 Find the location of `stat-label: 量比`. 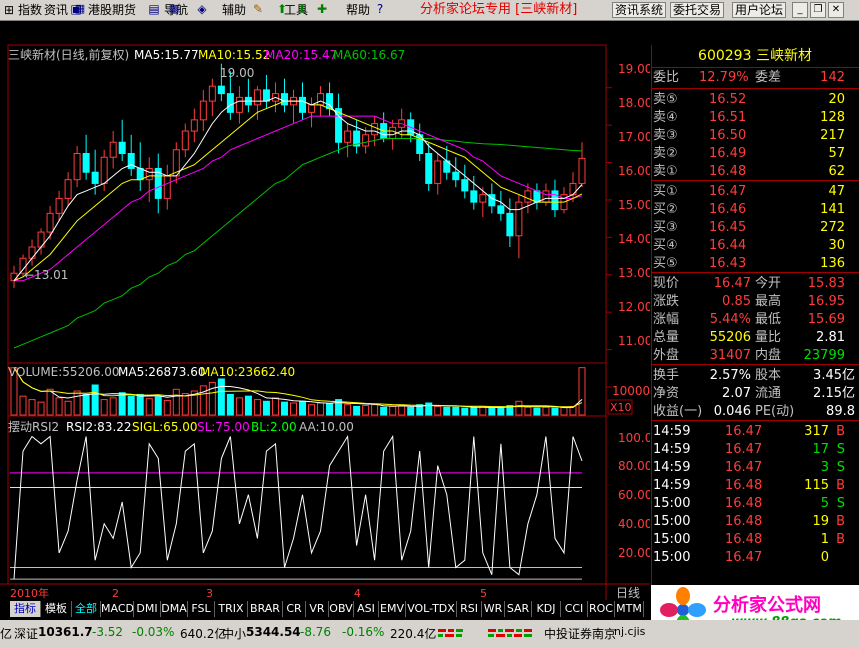

stat-label: 量比 is located at coordinates (768, 337).